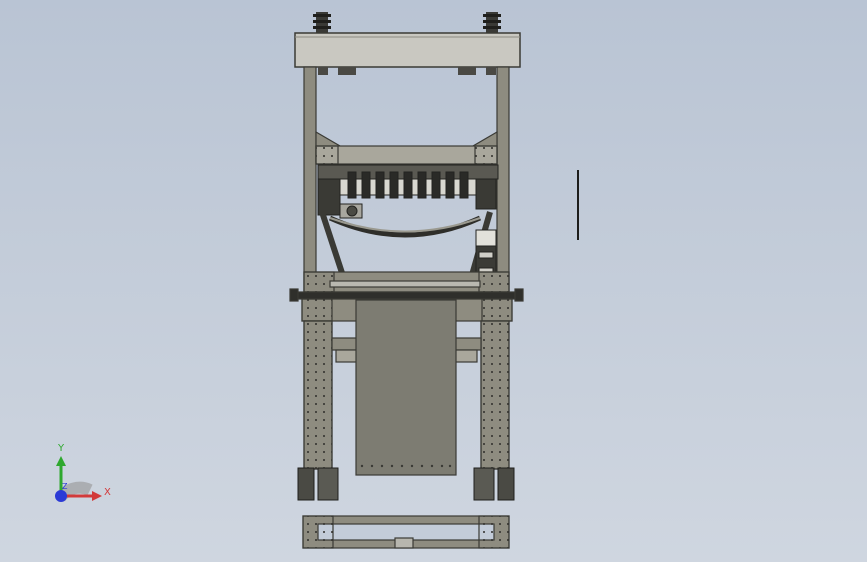 The image size is (867, 562). What do you see at coordinates (406, 532) in the screenshot?
I see `base-frame` at bounding box center [406, 532].